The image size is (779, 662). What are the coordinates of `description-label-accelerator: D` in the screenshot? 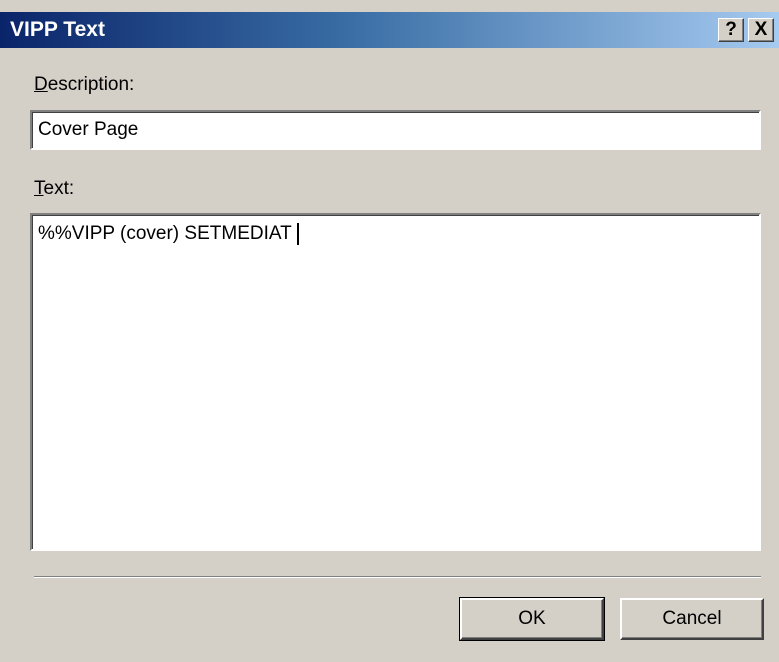 It's located at (41, 84).